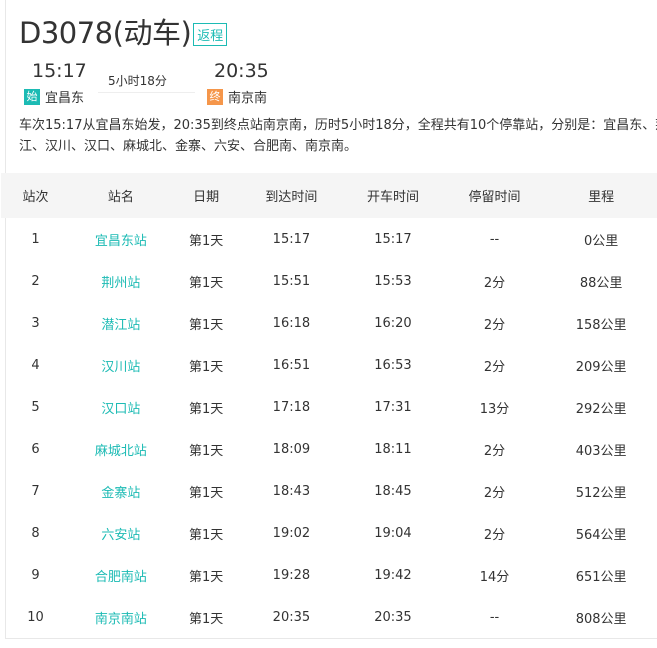  What do you see at coordinates (121, 365) in the screenshot?
I see `station-link: 汉川站` at bounding box center [121, 365].